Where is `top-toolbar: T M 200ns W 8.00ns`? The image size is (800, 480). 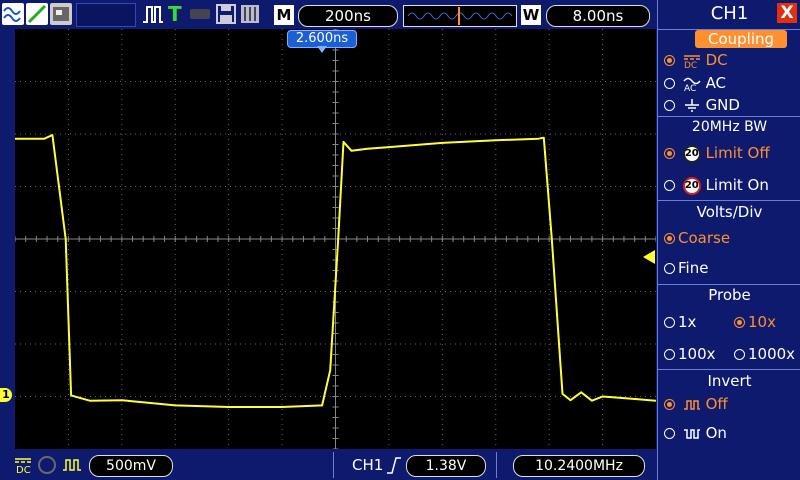 top-toolbar: T M 200ns W 8.00ns is located at coordinates (328, 14).